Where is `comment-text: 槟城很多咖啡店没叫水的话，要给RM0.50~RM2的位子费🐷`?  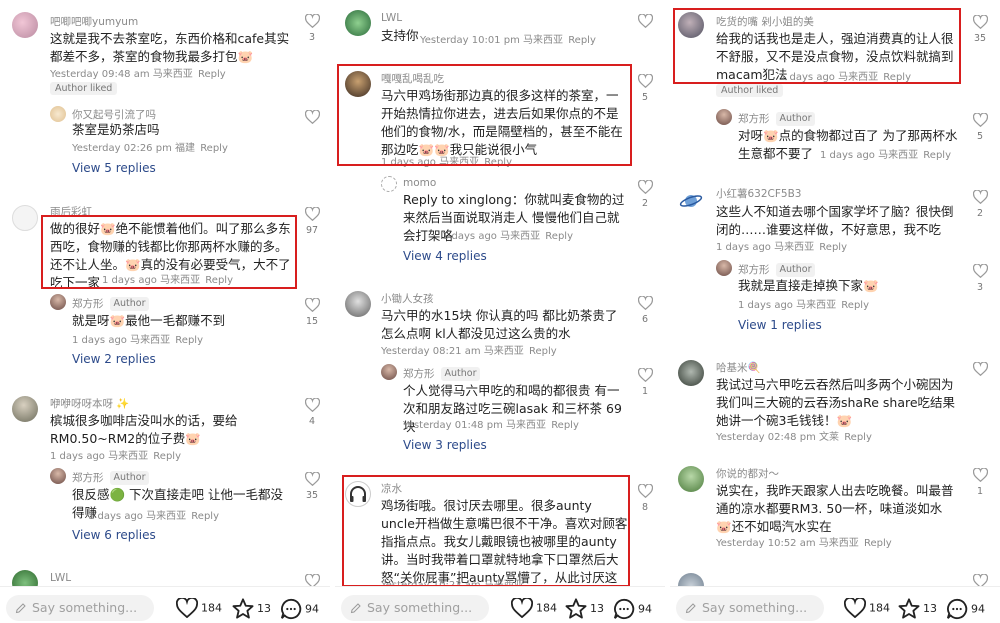
comment-text: 槟城很多咖啡店没叫水的话，要给RM0.50~RM2的位子费🐷 is located at coordinates (172, 430).